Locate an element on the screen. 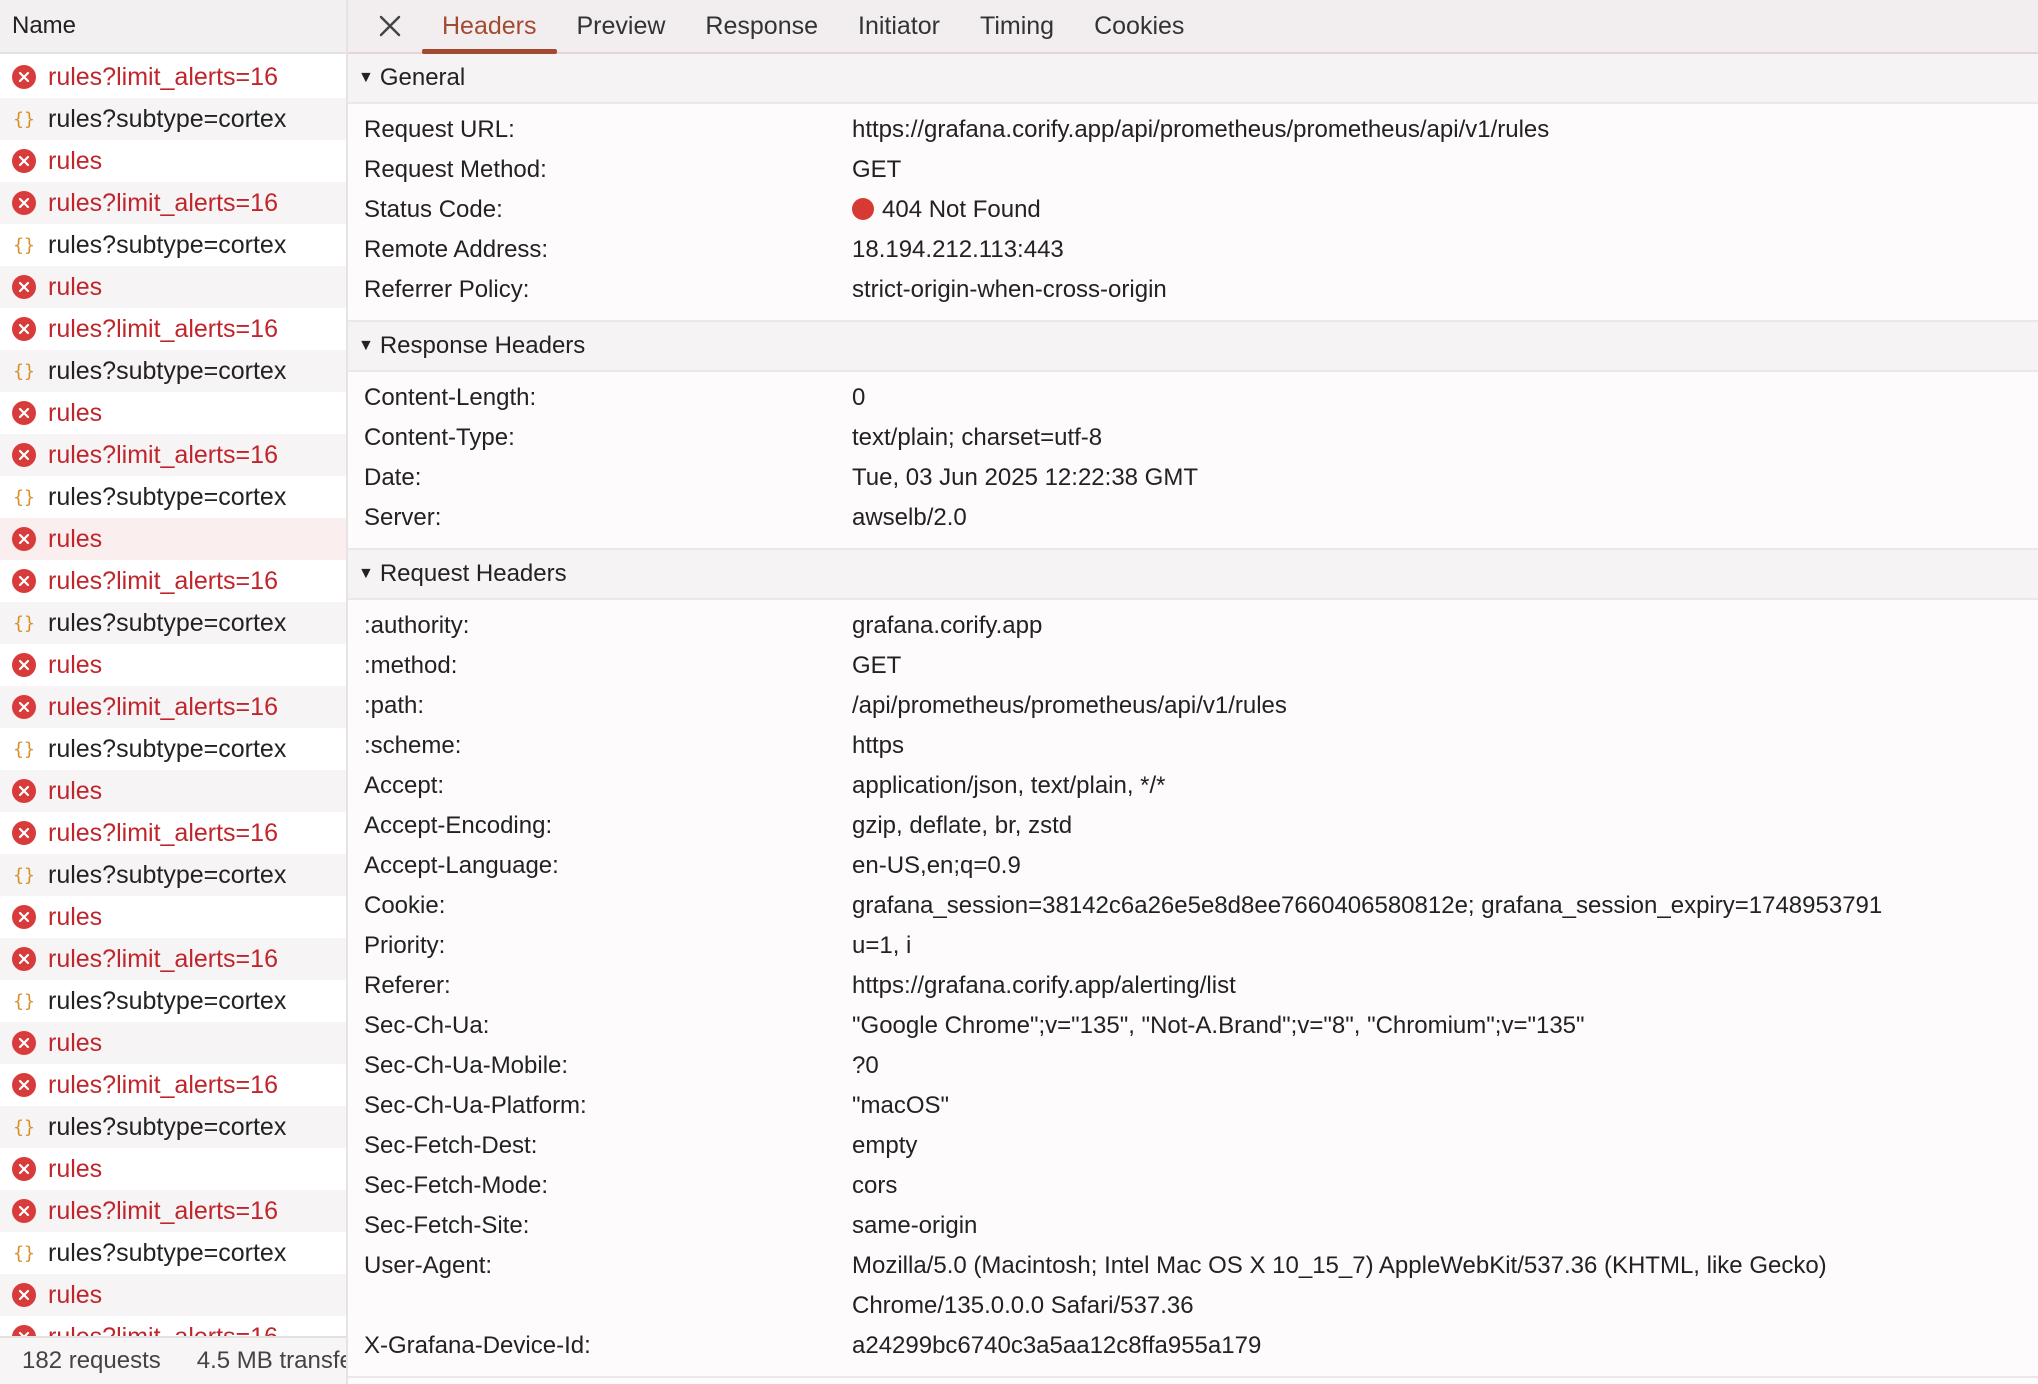 This screenshot has width=2038, height=1384. header-key: Referer: is located at coordinates (407, 985).